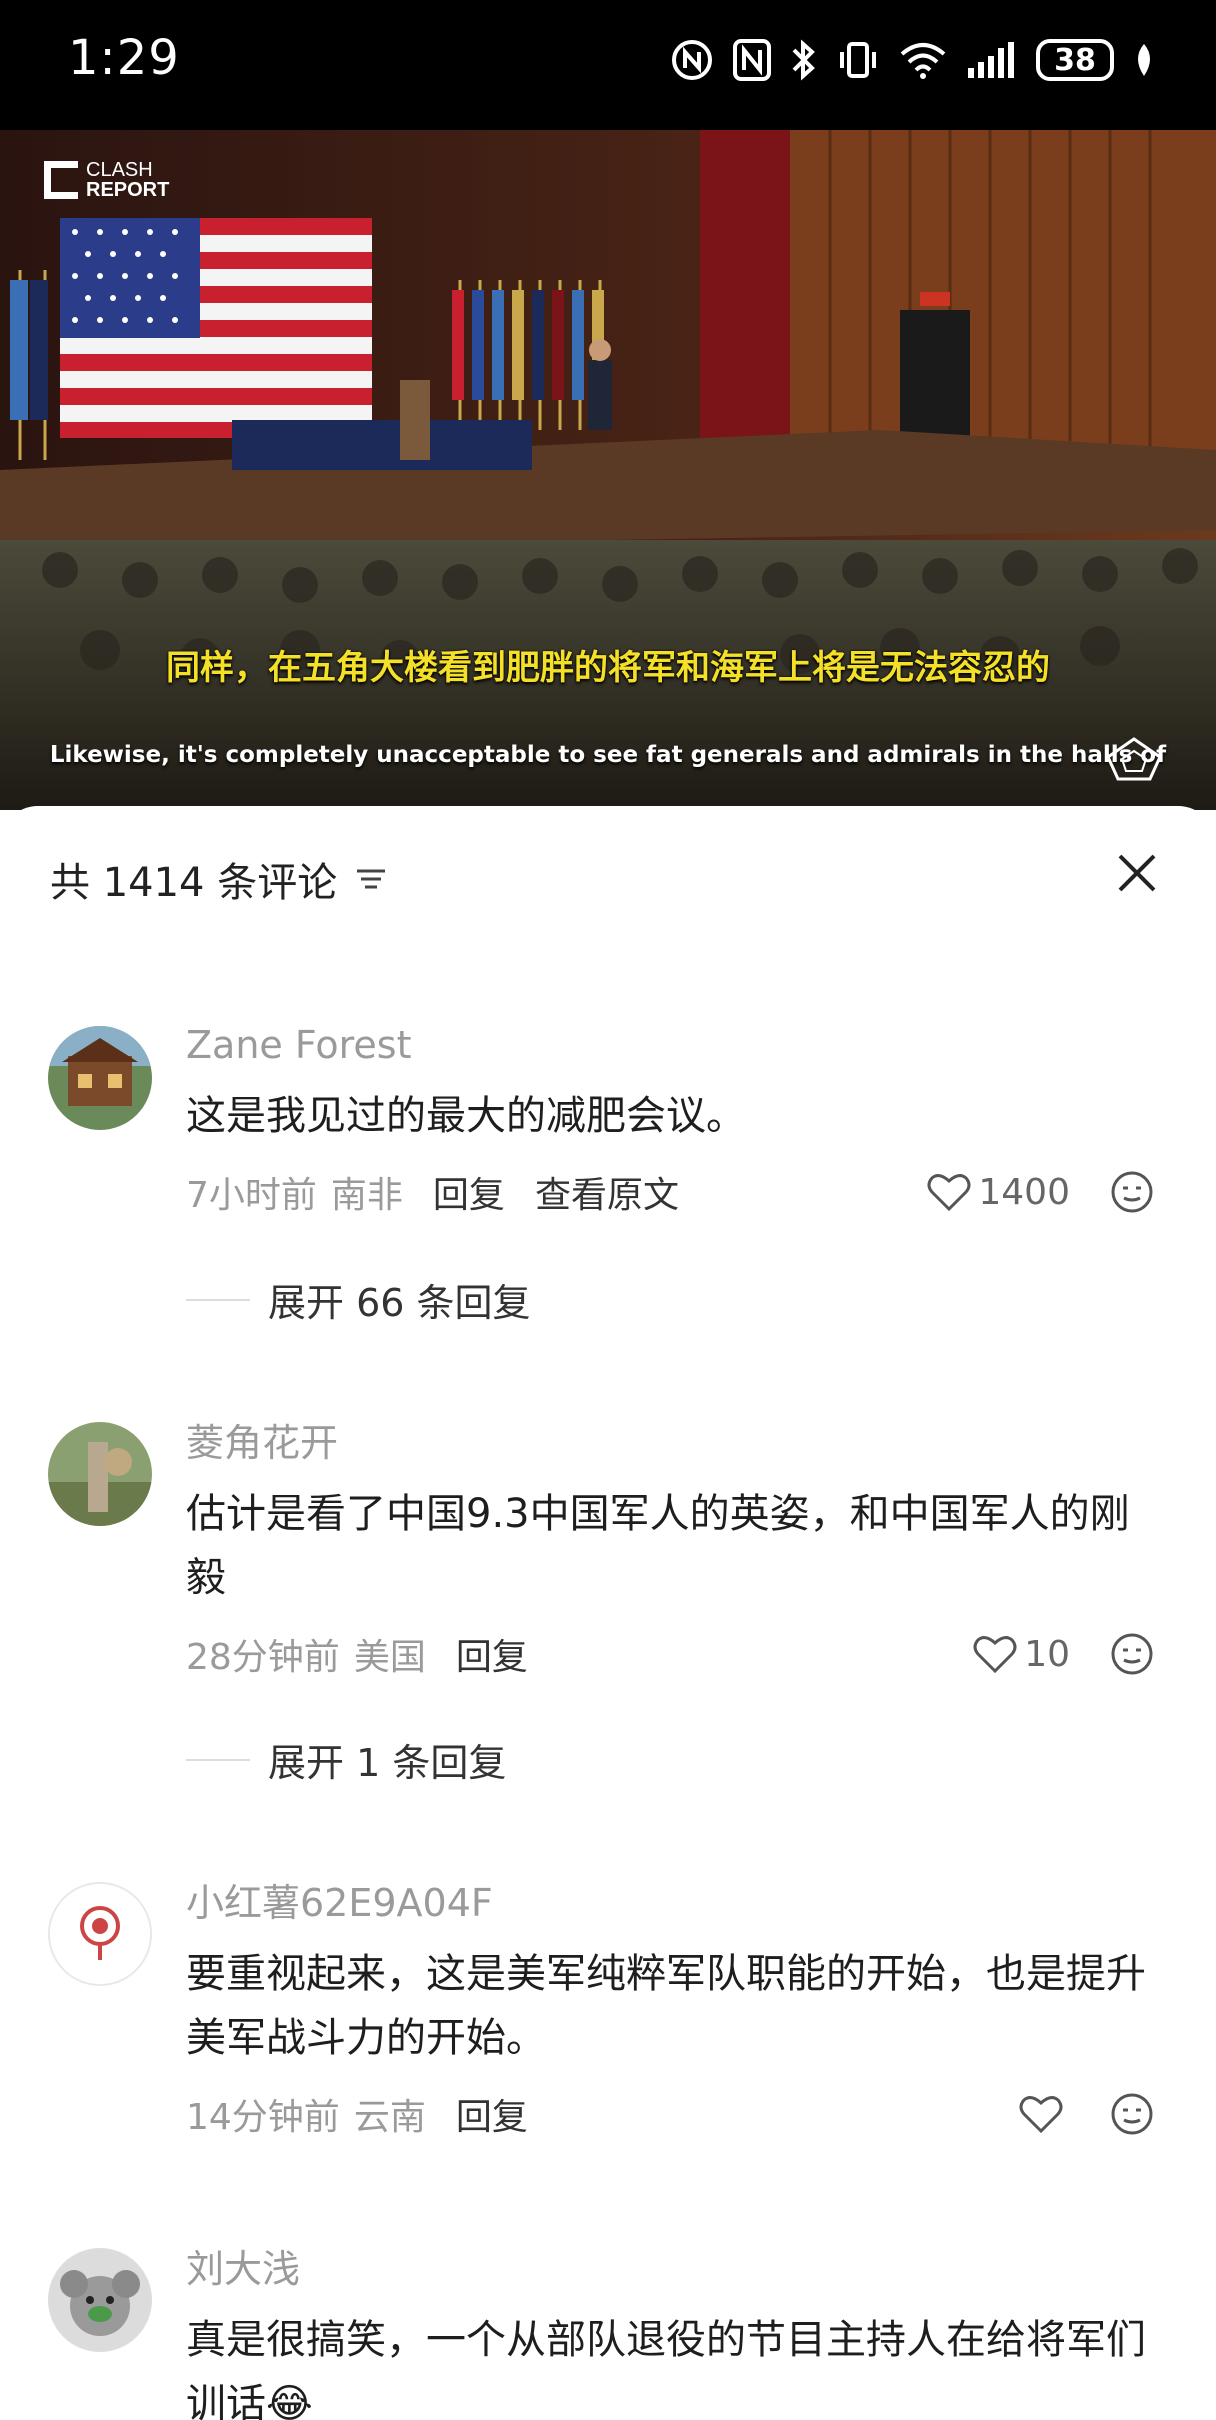 Image resolution: width=1216 pixels, height=2420 pixels. What do you see at coordinates (676, 2114) in the screenshot?
I see `comment-meta: 14分钟前 云南 回复` at bounding box center [676, 2114].